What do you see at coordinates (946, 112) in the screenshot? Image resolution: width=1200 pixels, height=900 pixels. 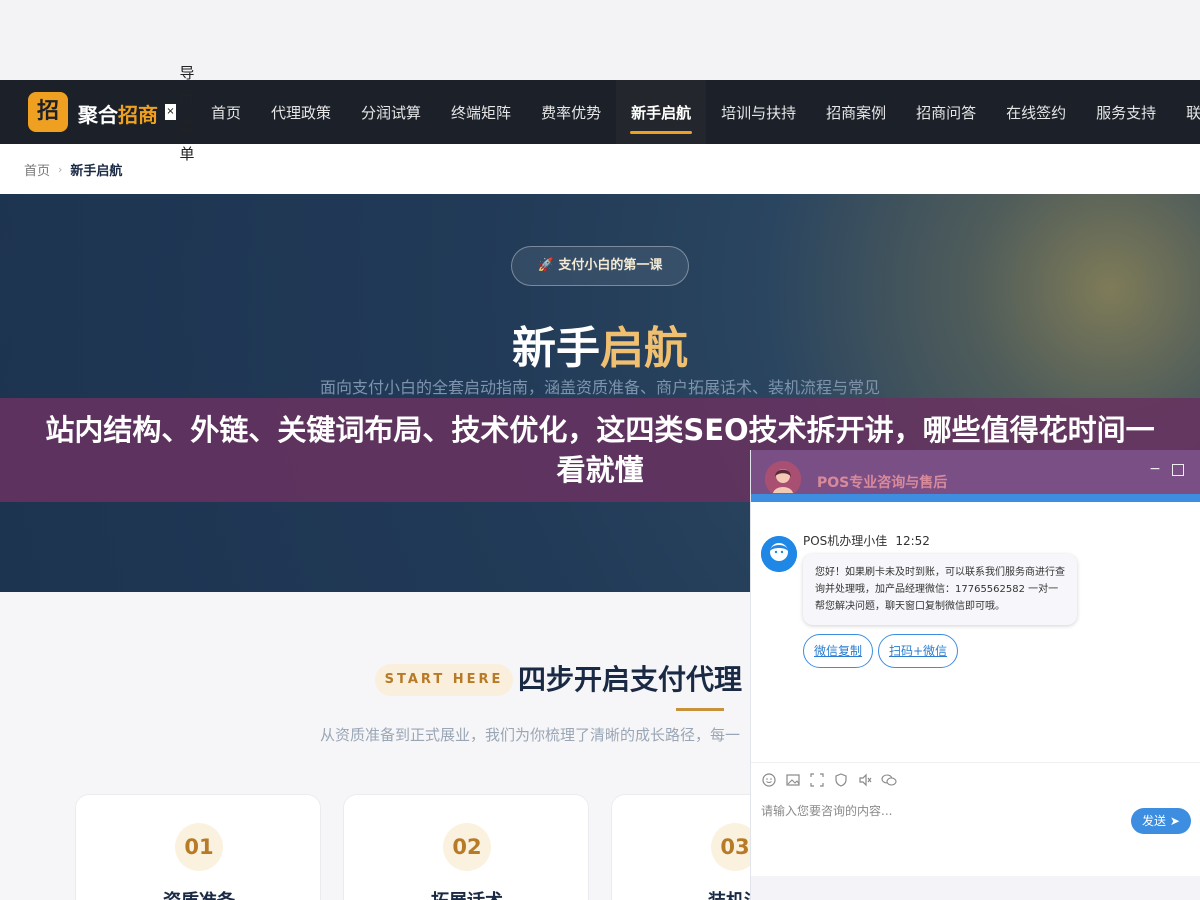 I see `nav-item: 招商问答` at bounding box center [946, 112].